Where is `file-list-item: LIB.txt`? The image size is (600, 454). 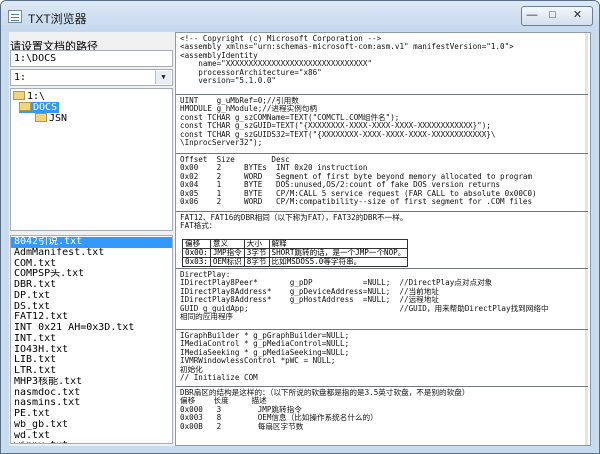 file-list-item: LIB.txt is located at coordinates (91, 360).